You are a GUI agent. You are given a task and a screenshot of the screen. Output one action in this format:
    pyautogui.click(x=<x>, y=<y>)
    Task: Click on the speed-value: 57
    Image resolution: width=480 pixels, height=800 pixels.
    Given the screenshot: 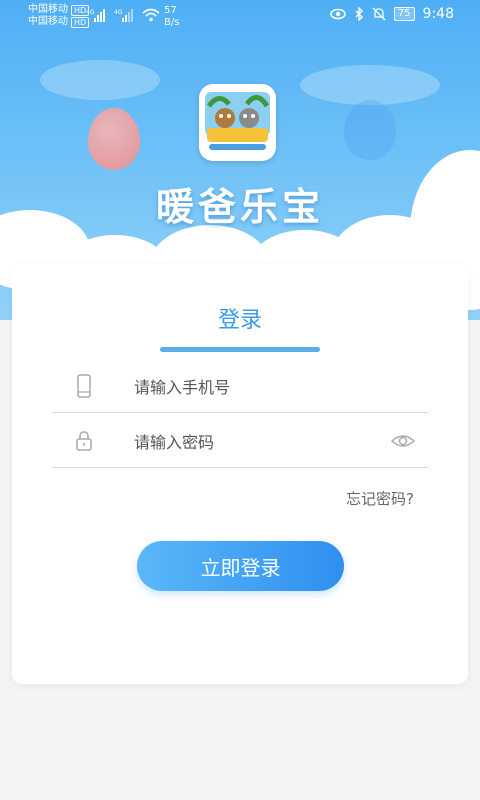 What is the action you would take?
    pyautogui.click(x=170, y=10)
    